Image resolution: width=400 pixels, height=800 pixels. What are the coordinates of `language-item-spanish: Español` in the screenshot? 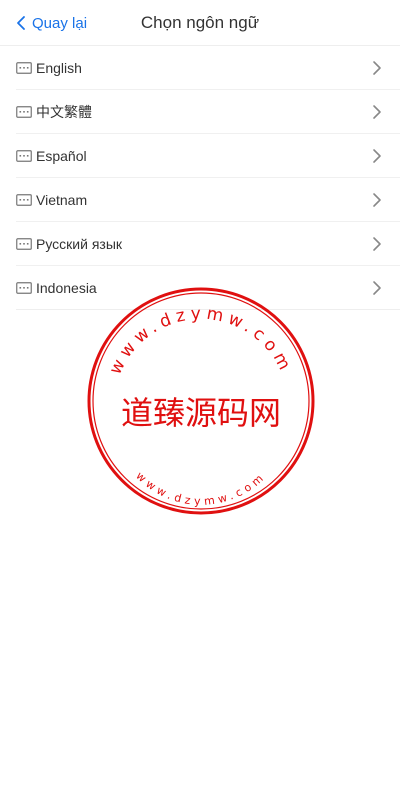 It's located at (208, 156).